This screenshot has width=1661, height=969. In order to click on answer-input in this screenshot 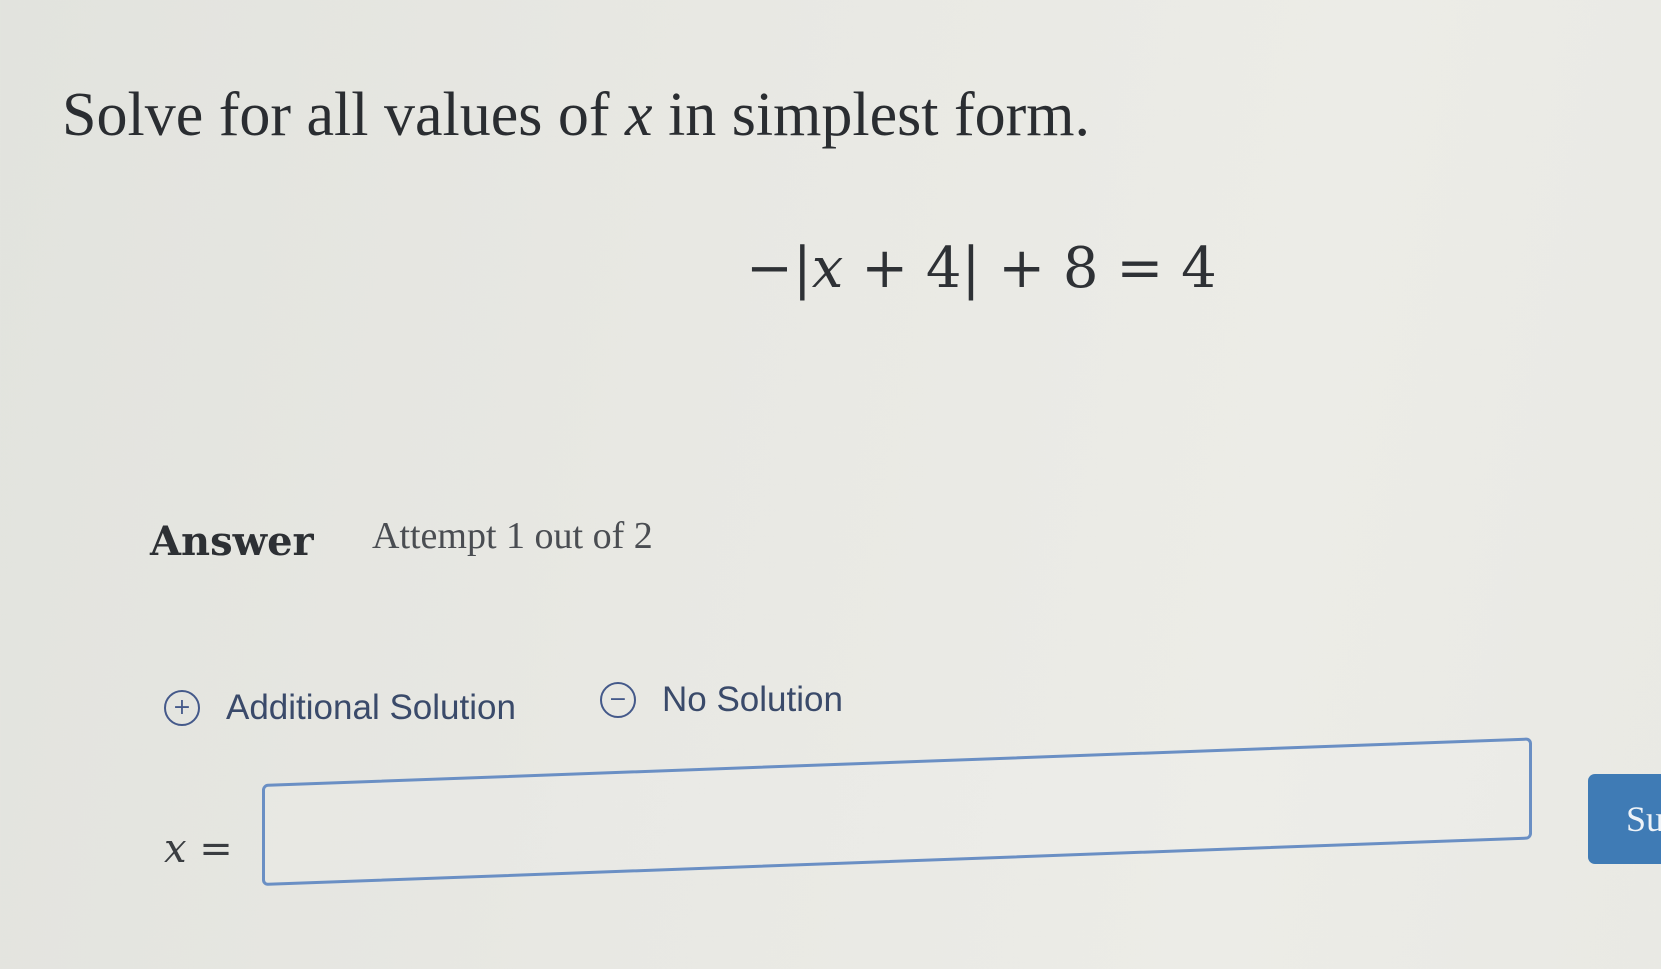, I will do `click(897, 811)`.